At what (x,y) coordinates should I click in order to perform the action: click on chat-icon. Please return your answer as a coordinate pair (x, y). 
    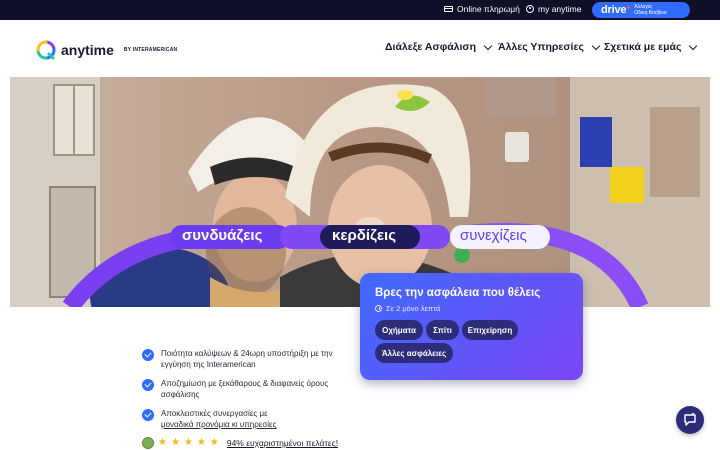
    Looking at the image, I should click on (690, 419).